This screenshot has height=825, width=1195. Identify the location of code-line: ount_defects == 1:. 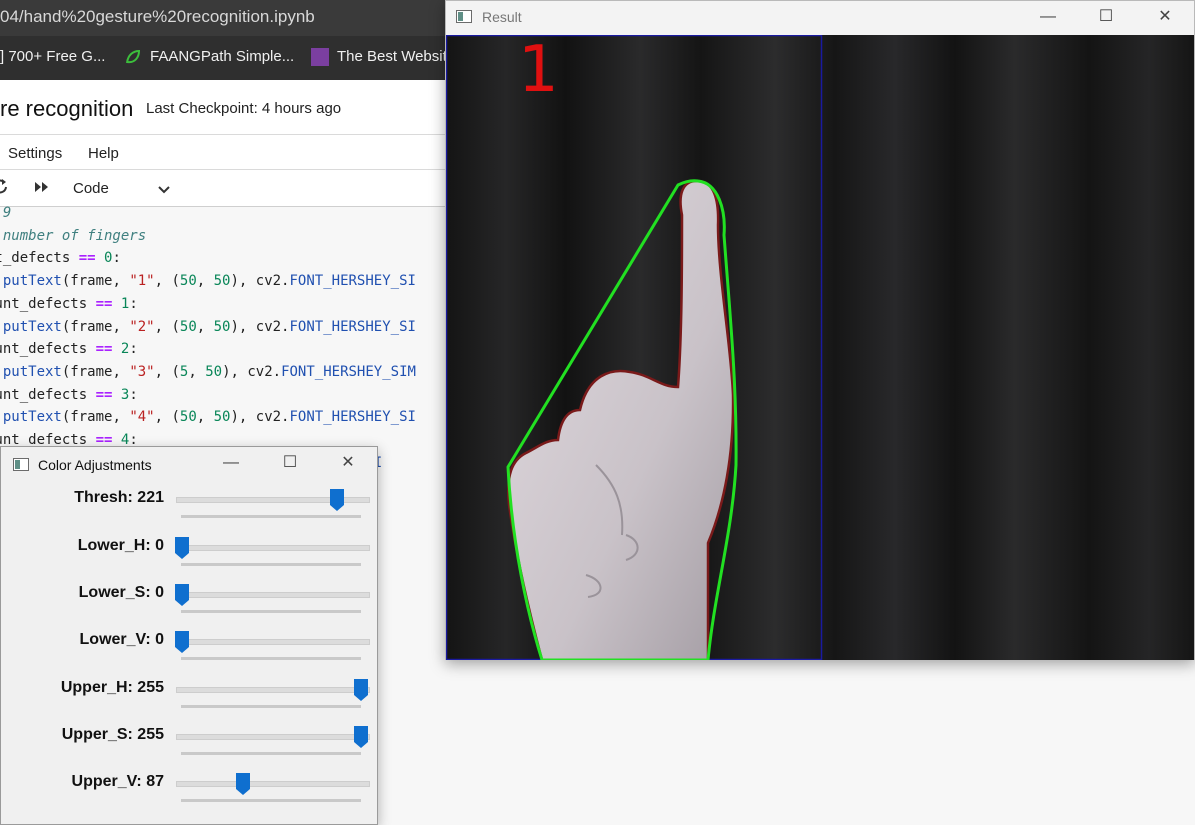
(69, 304).